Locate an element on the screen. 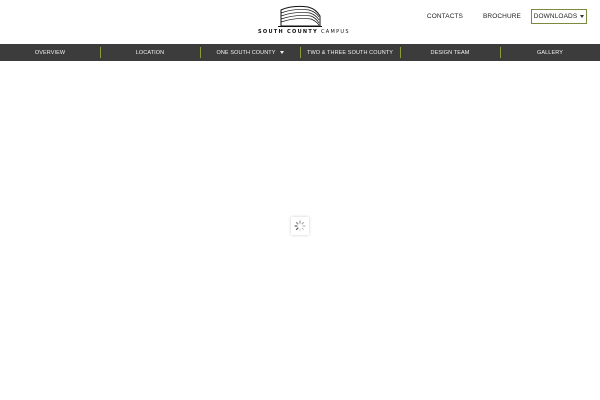 The height and width of the screenshot is (400, 600). nav-item-one-south-county: ONE SOUTH COUNTY is located at coordinates (250, 52).